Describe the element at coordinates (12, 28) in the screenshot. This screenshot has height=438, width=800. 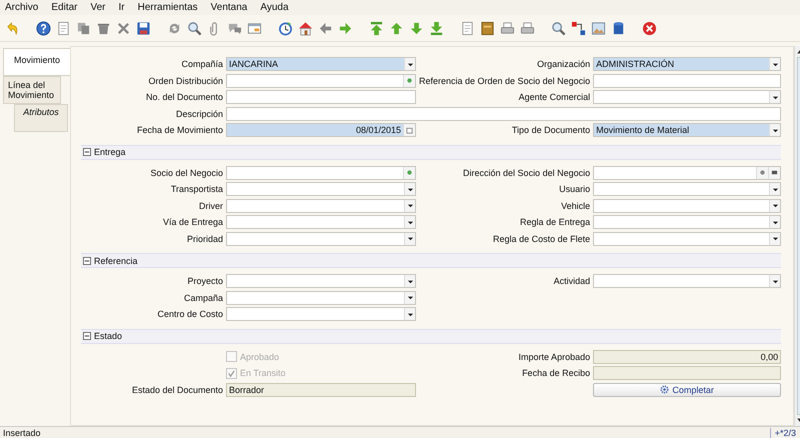
I see `undo-icon` at that location.